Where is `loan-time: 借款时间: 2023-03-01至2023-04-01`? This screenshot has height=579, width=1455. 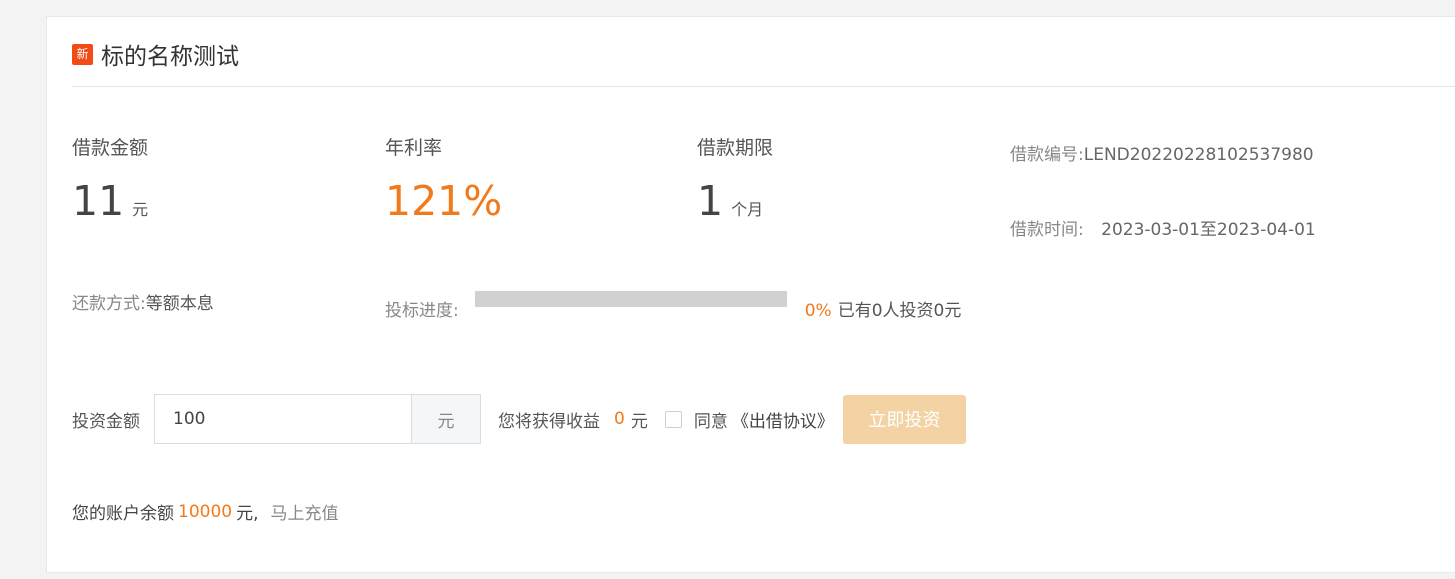 loan-time: 借款时间: 2023-03-01至2023-04-01 is located at coordinates (1163, 227).